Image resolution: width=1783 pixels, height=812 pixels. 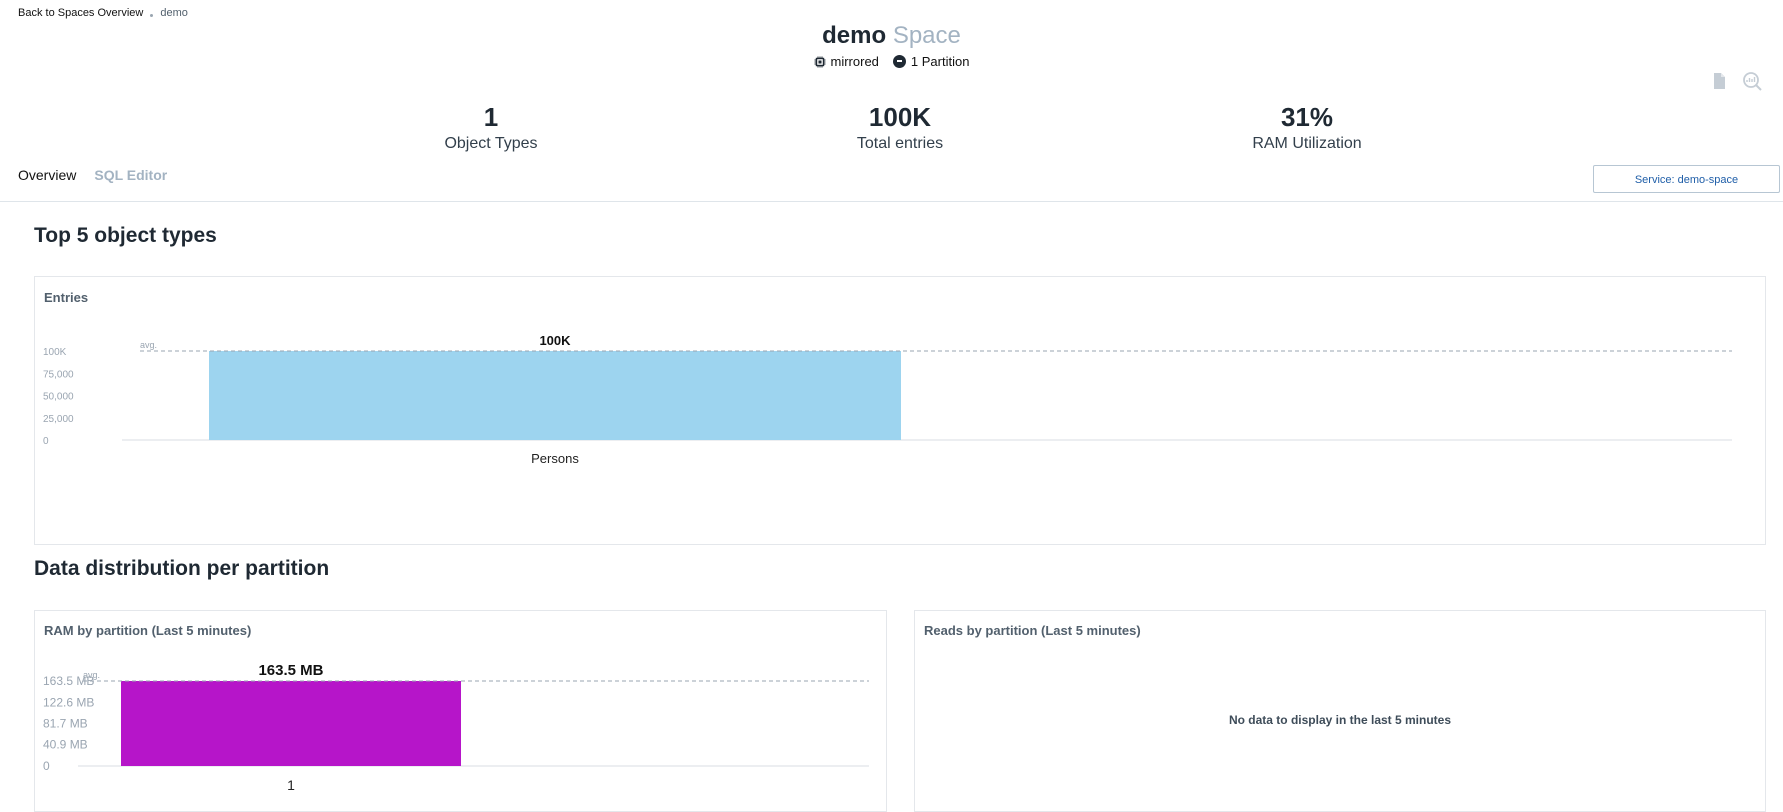 I want to click on stat-value: 31%, so click(x=1307, y=117).